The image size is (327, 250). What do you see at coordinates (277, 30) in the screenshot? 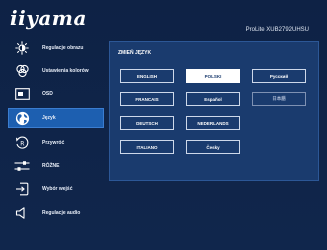
I see `model-name: ProLite XUB2792UHSU` at bounding box center [277, 30].